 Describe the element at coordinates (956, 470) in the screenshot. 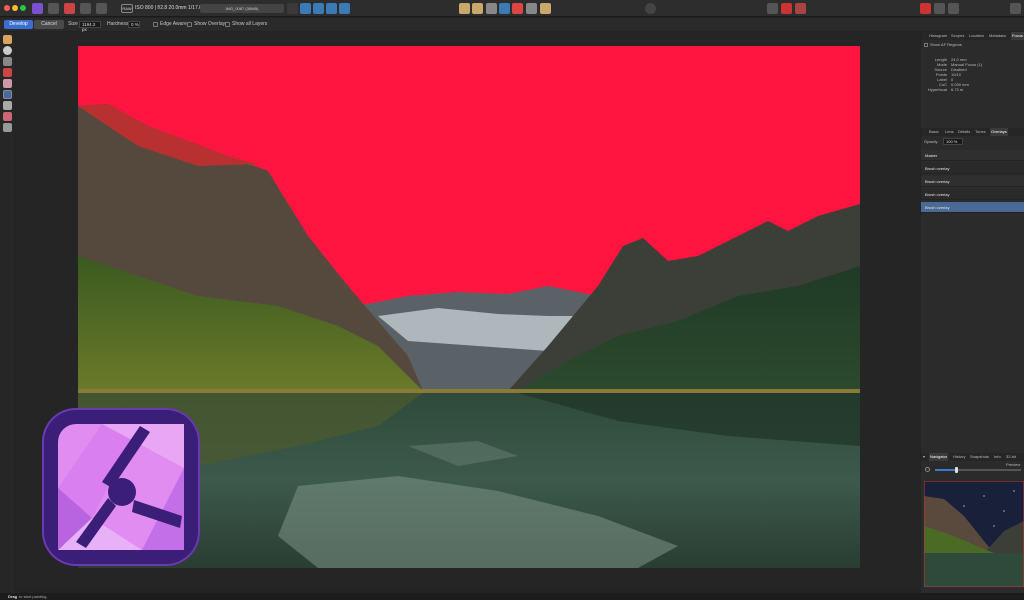

I see `zoom-slider-thumb` at that location.